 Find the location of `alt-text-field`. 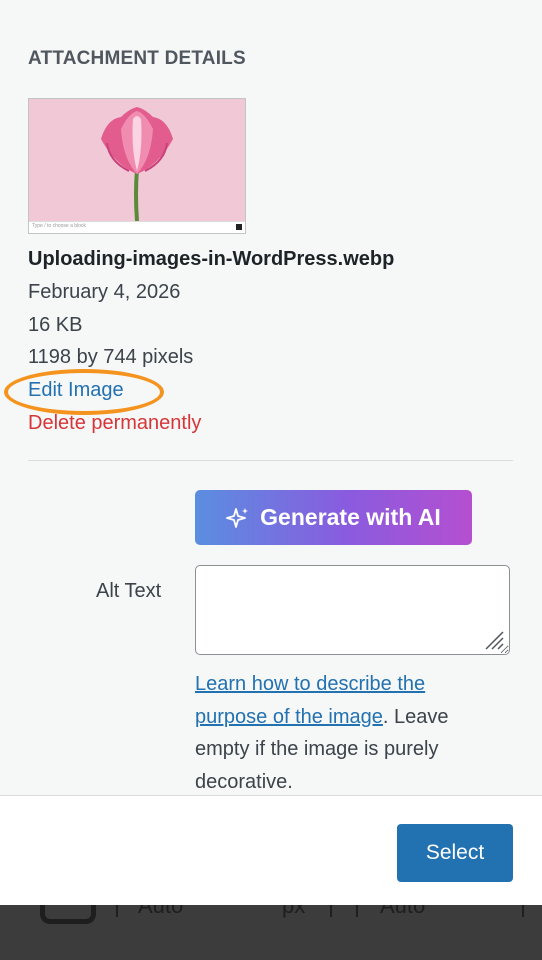

alt-text-field is located at coordinates (352, 610).